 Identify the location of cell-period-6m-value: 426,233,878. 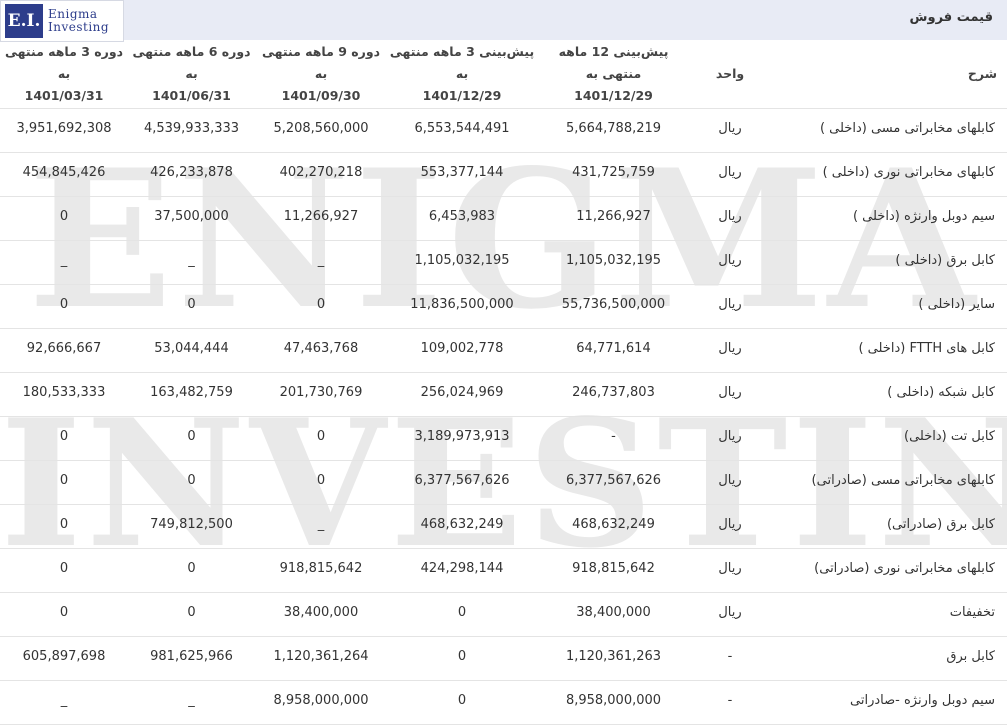
(191, 172).